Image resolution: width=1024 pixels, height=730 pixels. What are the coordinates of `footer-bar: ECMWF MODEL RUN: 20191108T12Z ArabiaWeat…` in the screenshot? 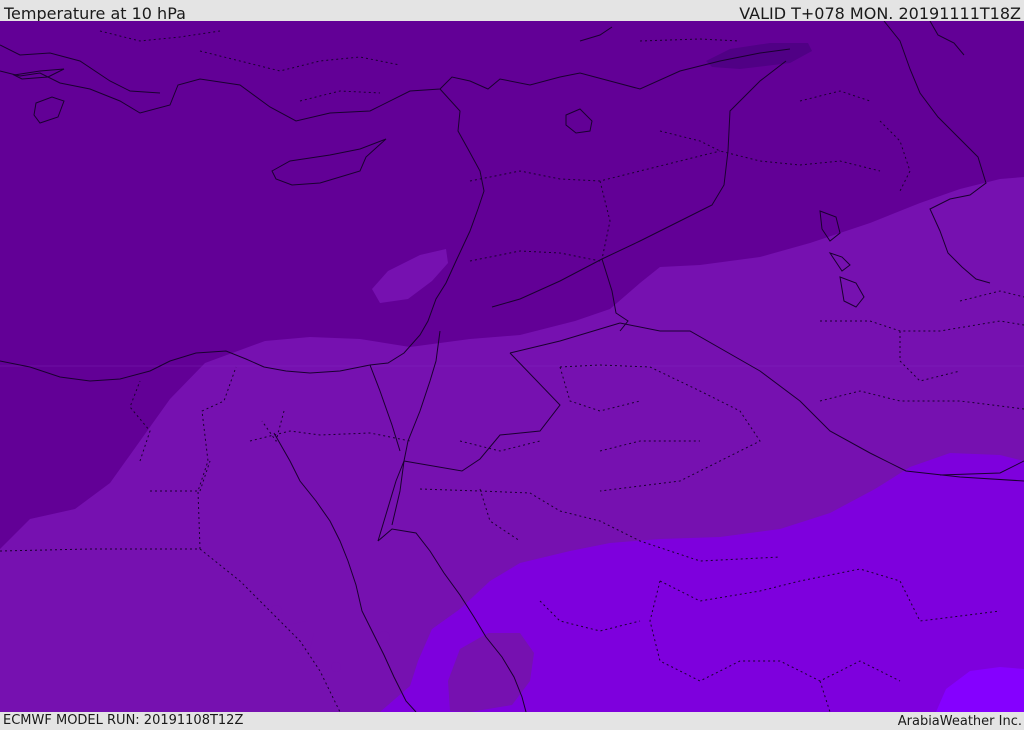 It's located at (512, 720).